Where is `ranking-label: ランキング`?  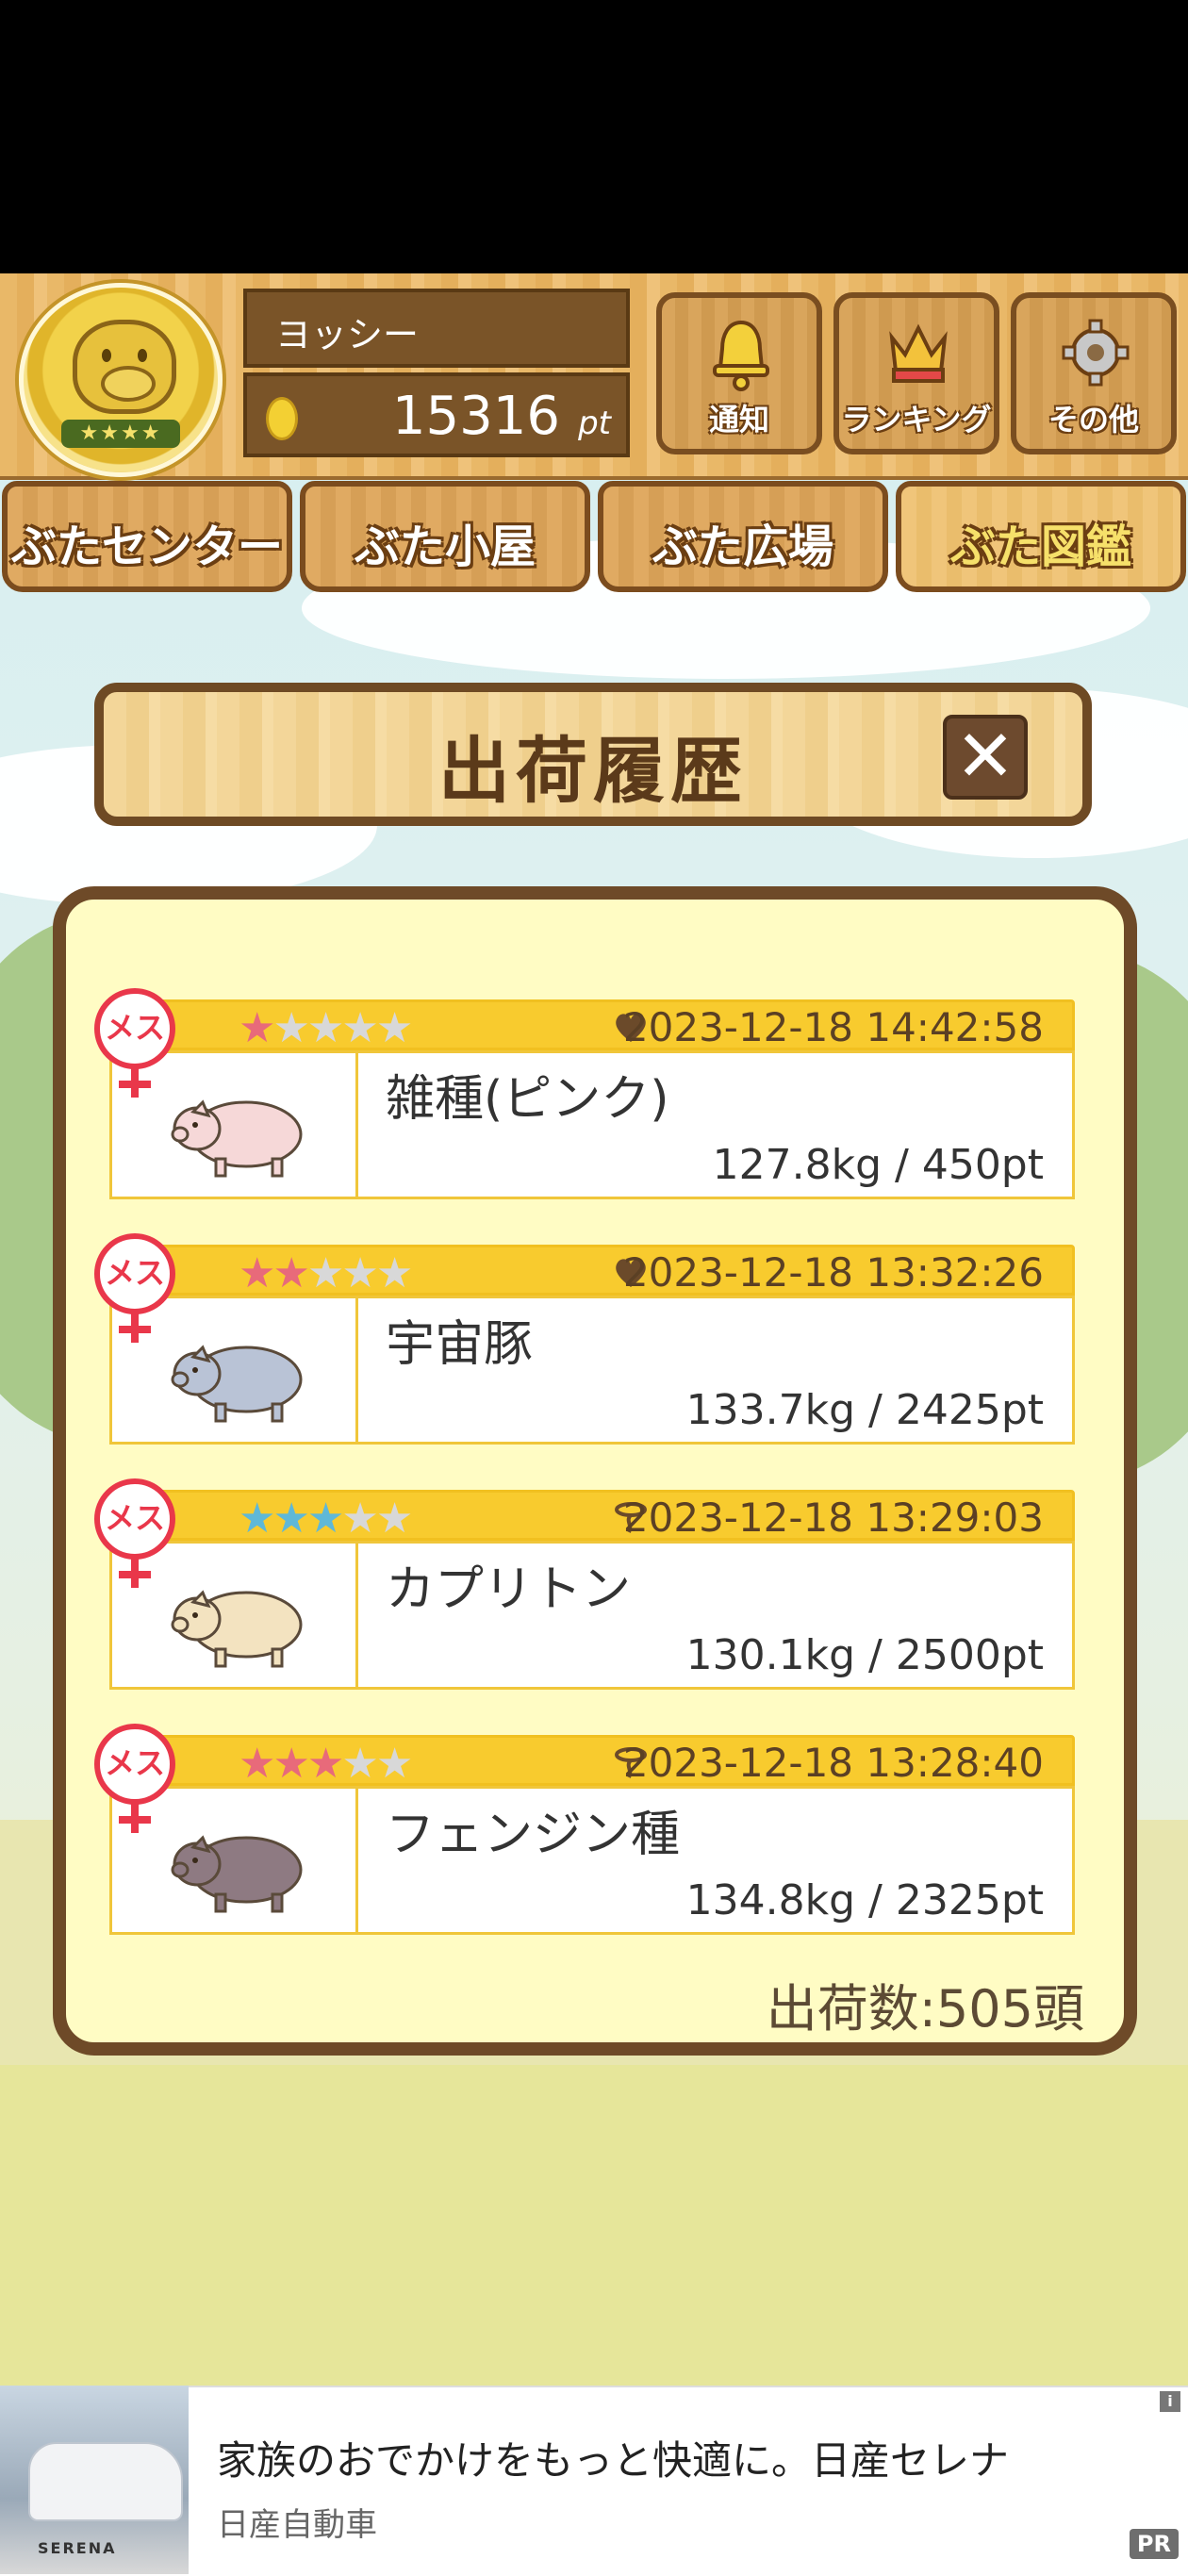
ranking-label: ランキング is located at coordinates (916, 420).